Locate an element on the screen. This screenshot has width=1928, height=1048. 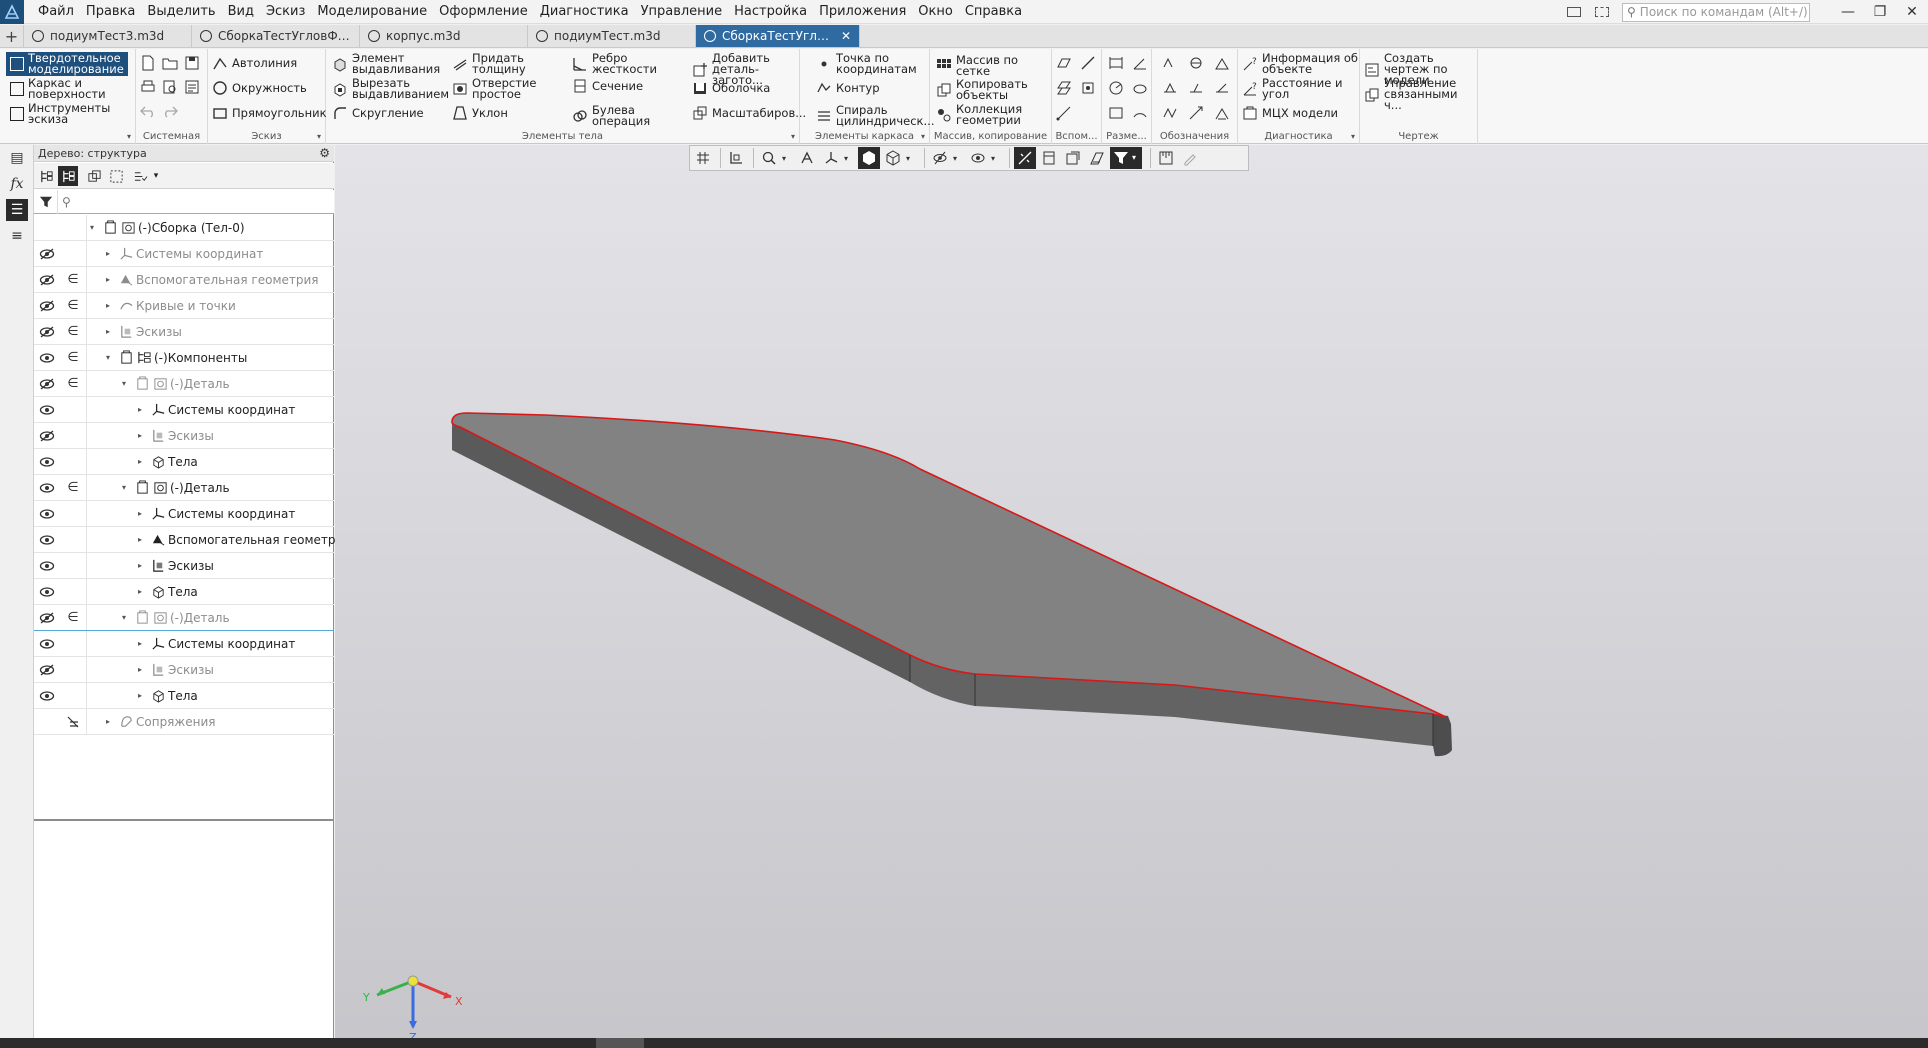
rib-button: Ребро жесткости is located at coordinates (622, 63).